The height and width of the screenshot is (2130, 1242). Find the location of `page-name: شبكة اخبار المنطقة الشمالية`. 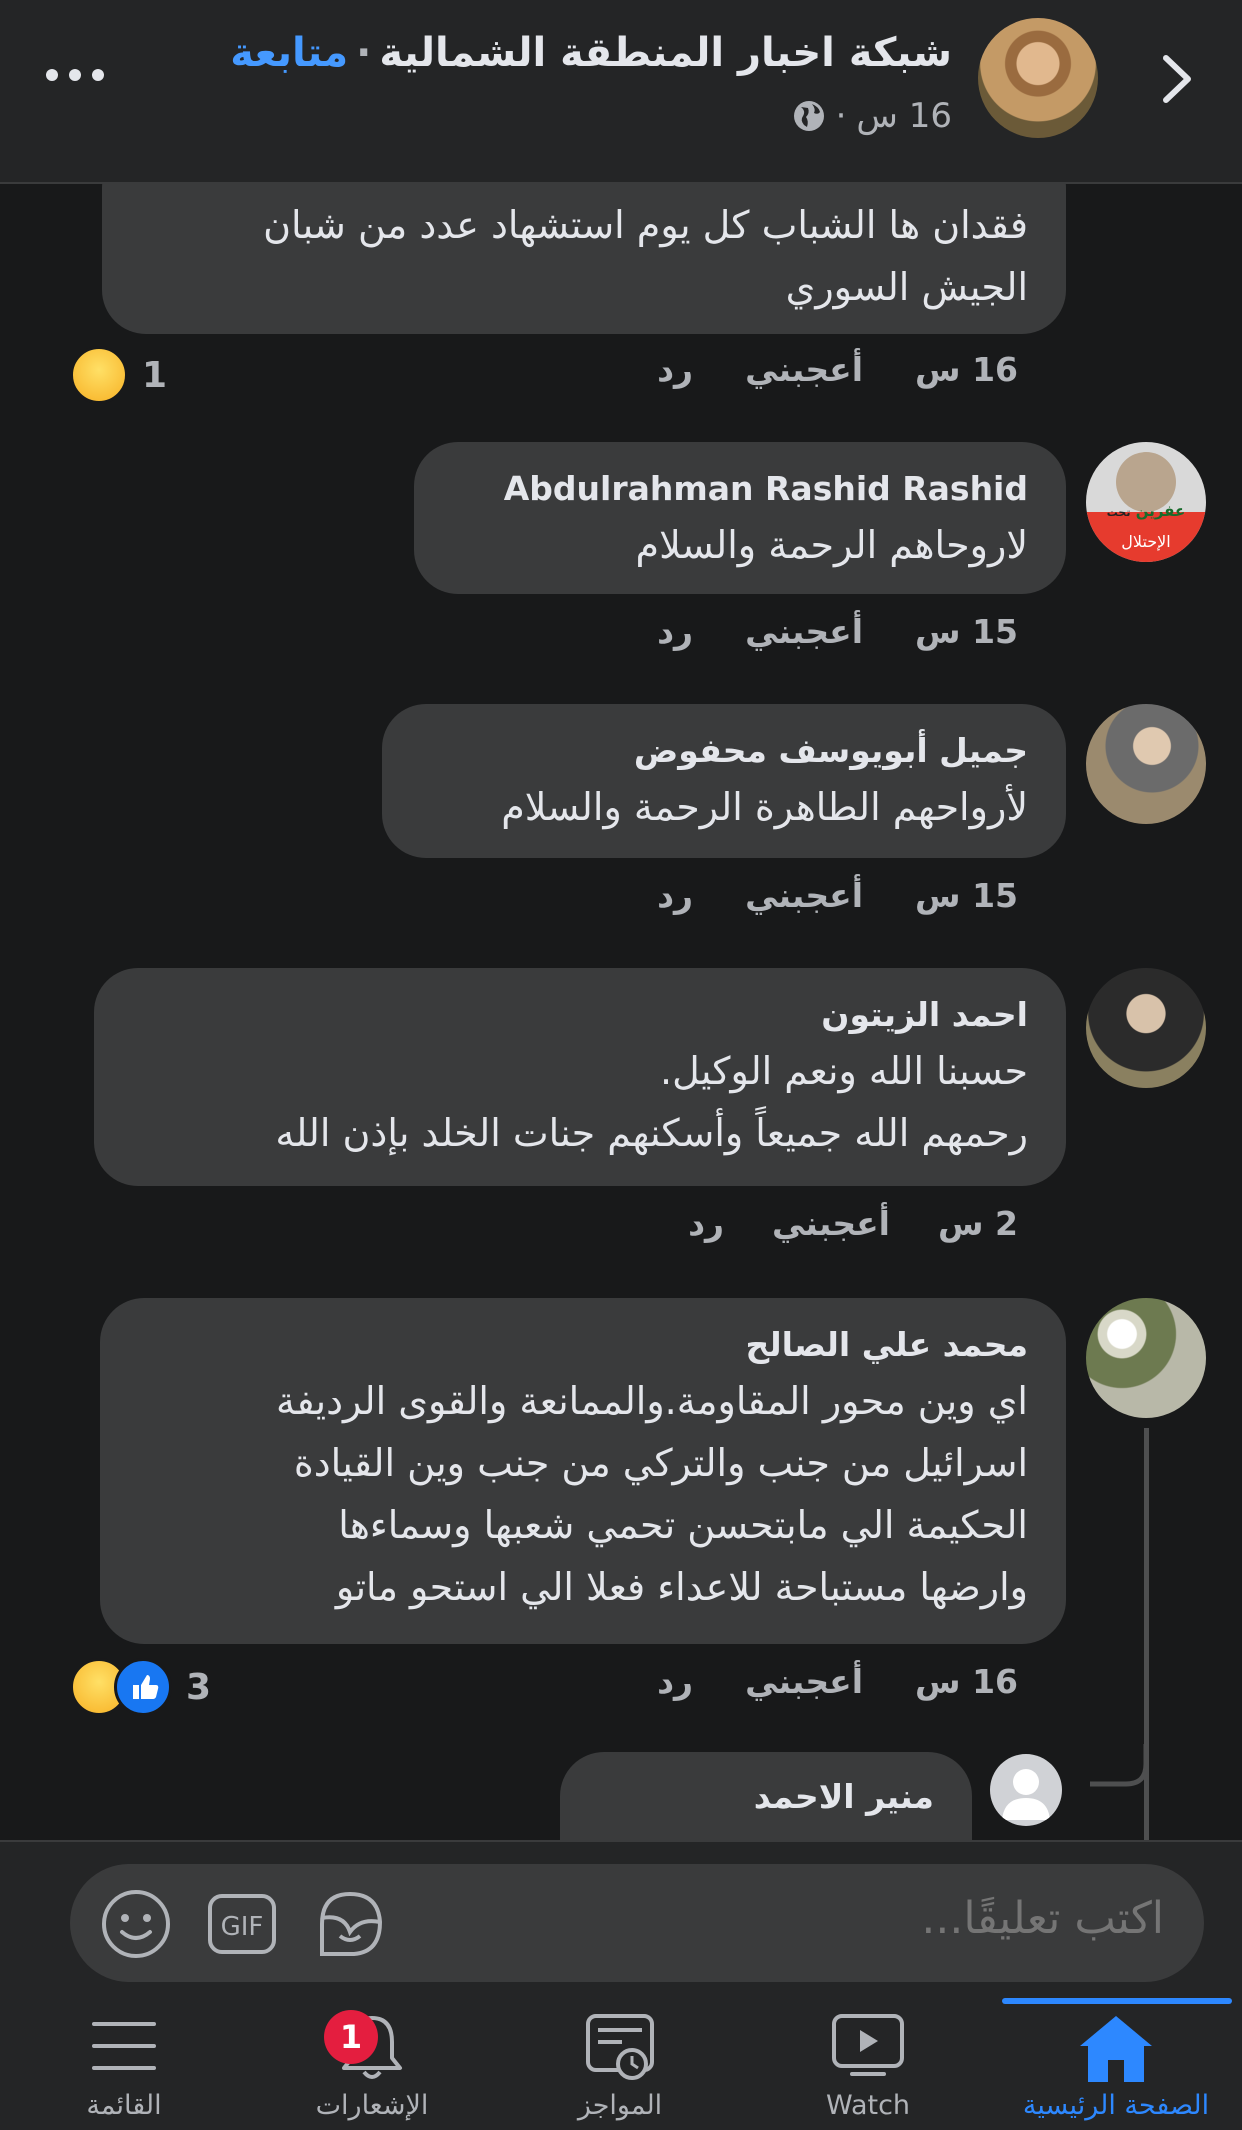

page-name: شبكة اخبار المنطقة الشمالية is located at coordinates (665, 53).